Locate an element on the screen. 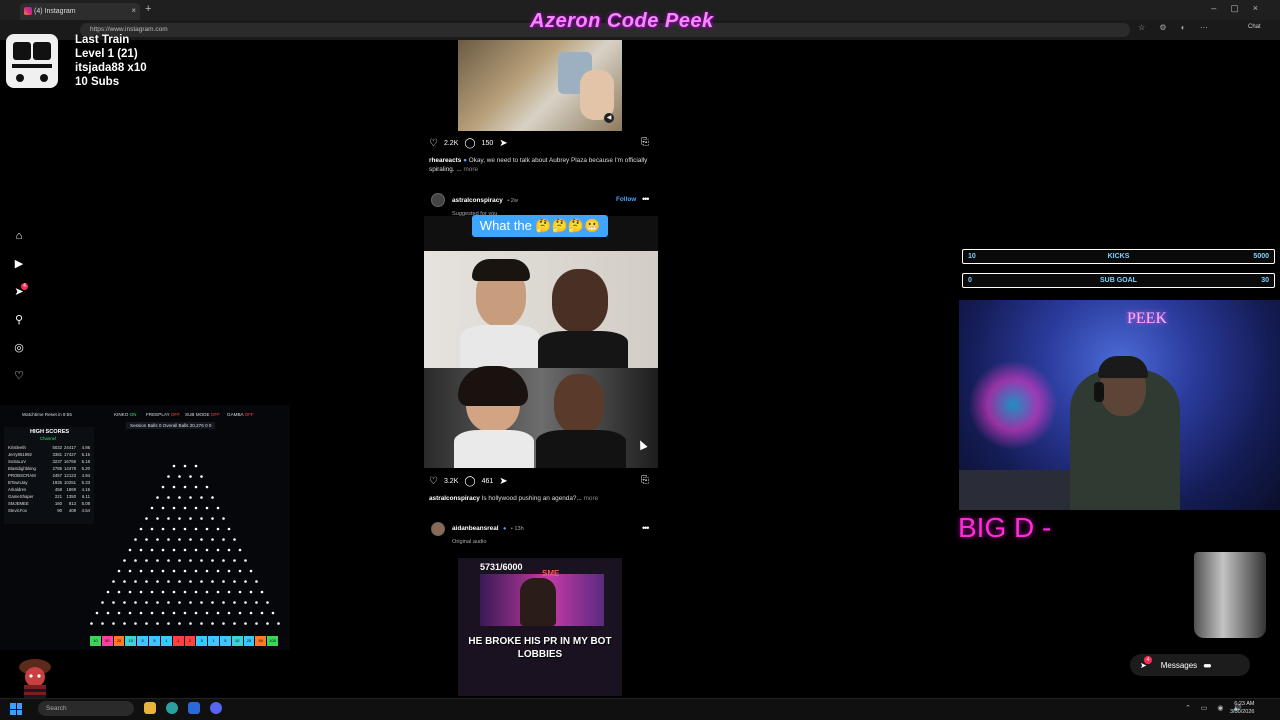  post3-username: aidanbeansreal is located at coordinates (475, 528).